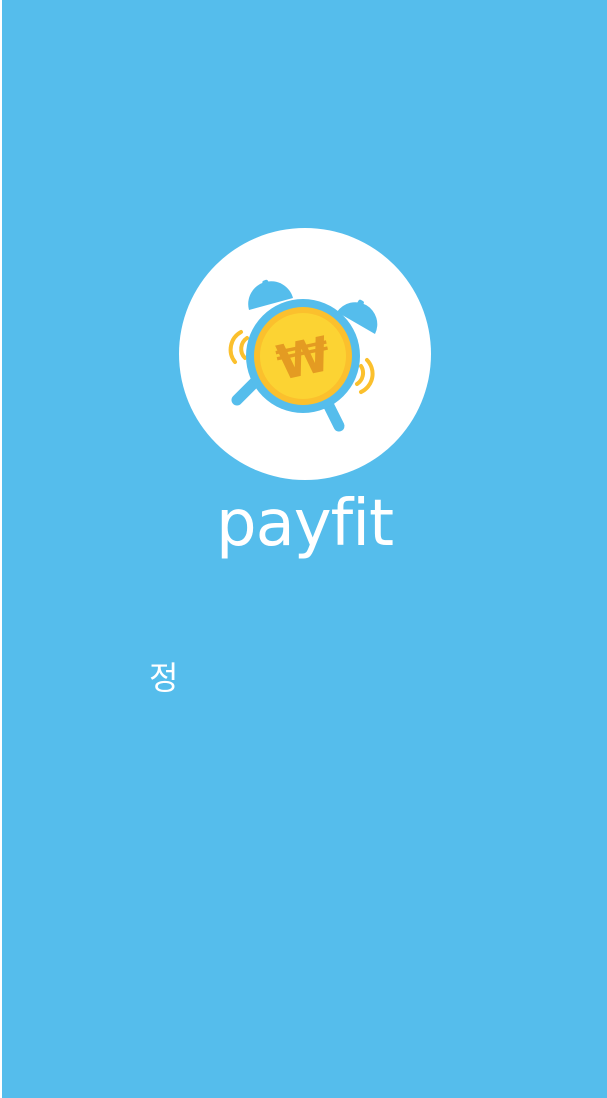  I want to click on loading-text: 정, so click(164, 678).